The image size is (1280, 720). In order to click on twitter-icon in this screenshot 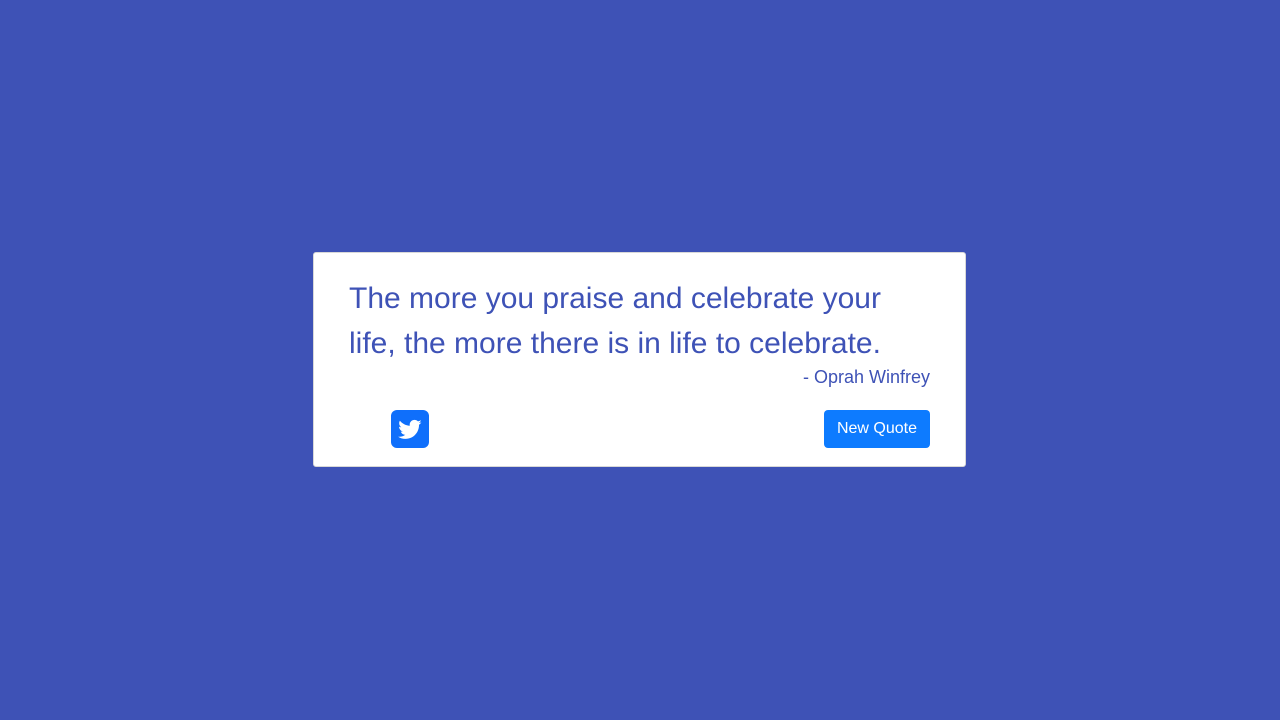, I will do `click(410, 429)`.